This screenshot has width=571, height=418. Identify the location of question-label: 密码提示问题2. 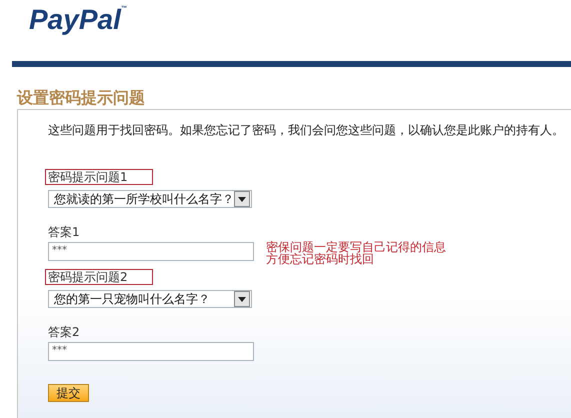
(99, 277).